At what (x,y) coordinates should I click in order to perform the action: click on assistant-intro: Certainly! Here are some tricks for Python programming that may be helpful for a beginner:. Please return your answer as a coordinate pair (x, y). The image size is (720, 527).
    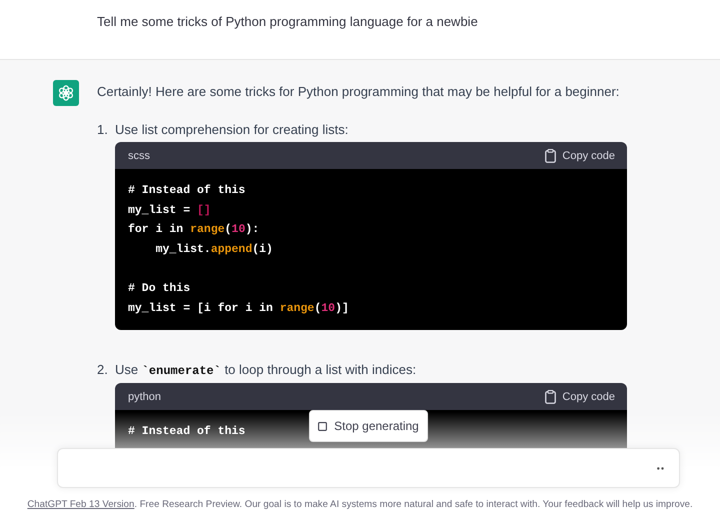
    Looking at the image, I should click on (358, 92).